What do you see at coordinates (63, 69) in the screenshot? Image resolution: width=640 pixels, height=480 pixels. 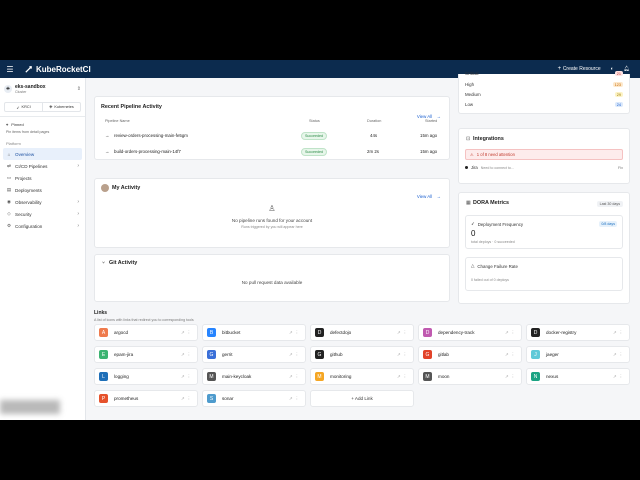 I see `app-name: KubeRocketCI` at bounding box center [63, 69].